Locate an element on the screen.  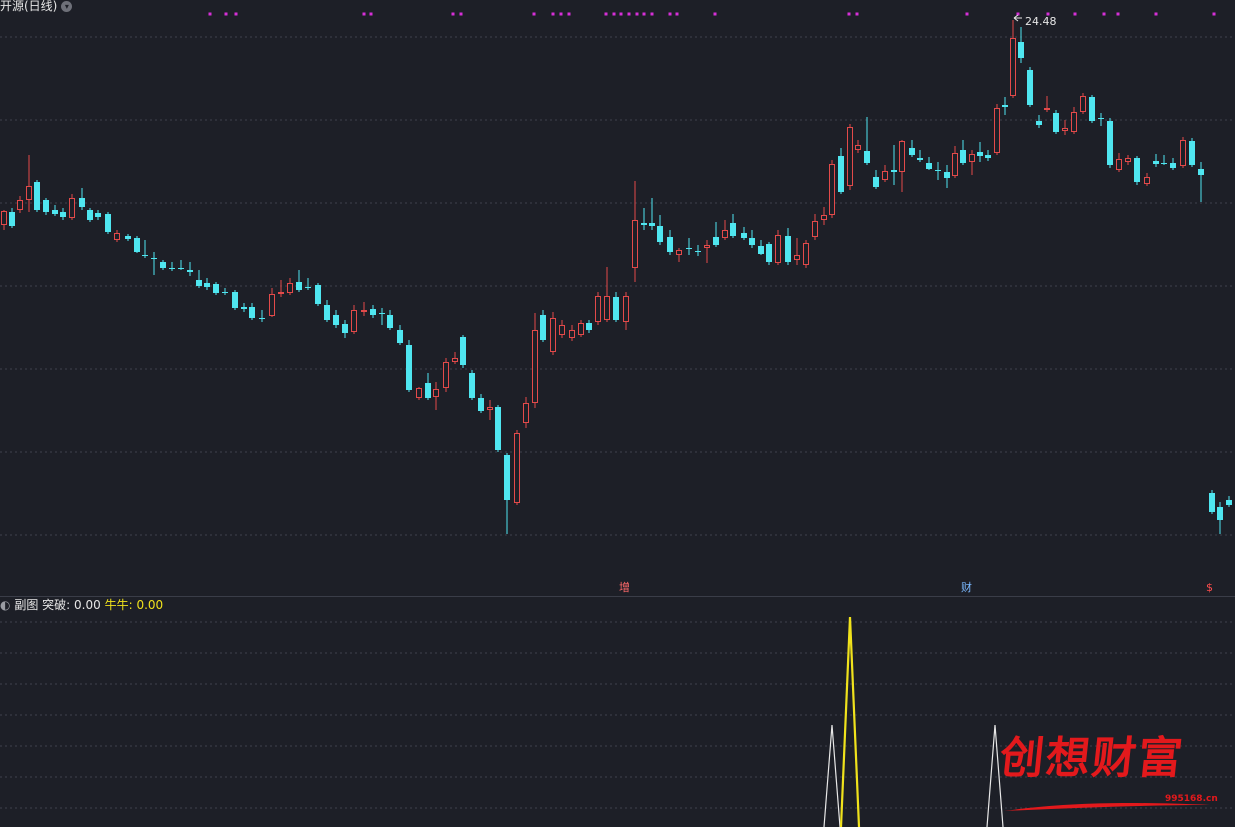
peak-arrow-icon is located at coordinates (1017, 18).